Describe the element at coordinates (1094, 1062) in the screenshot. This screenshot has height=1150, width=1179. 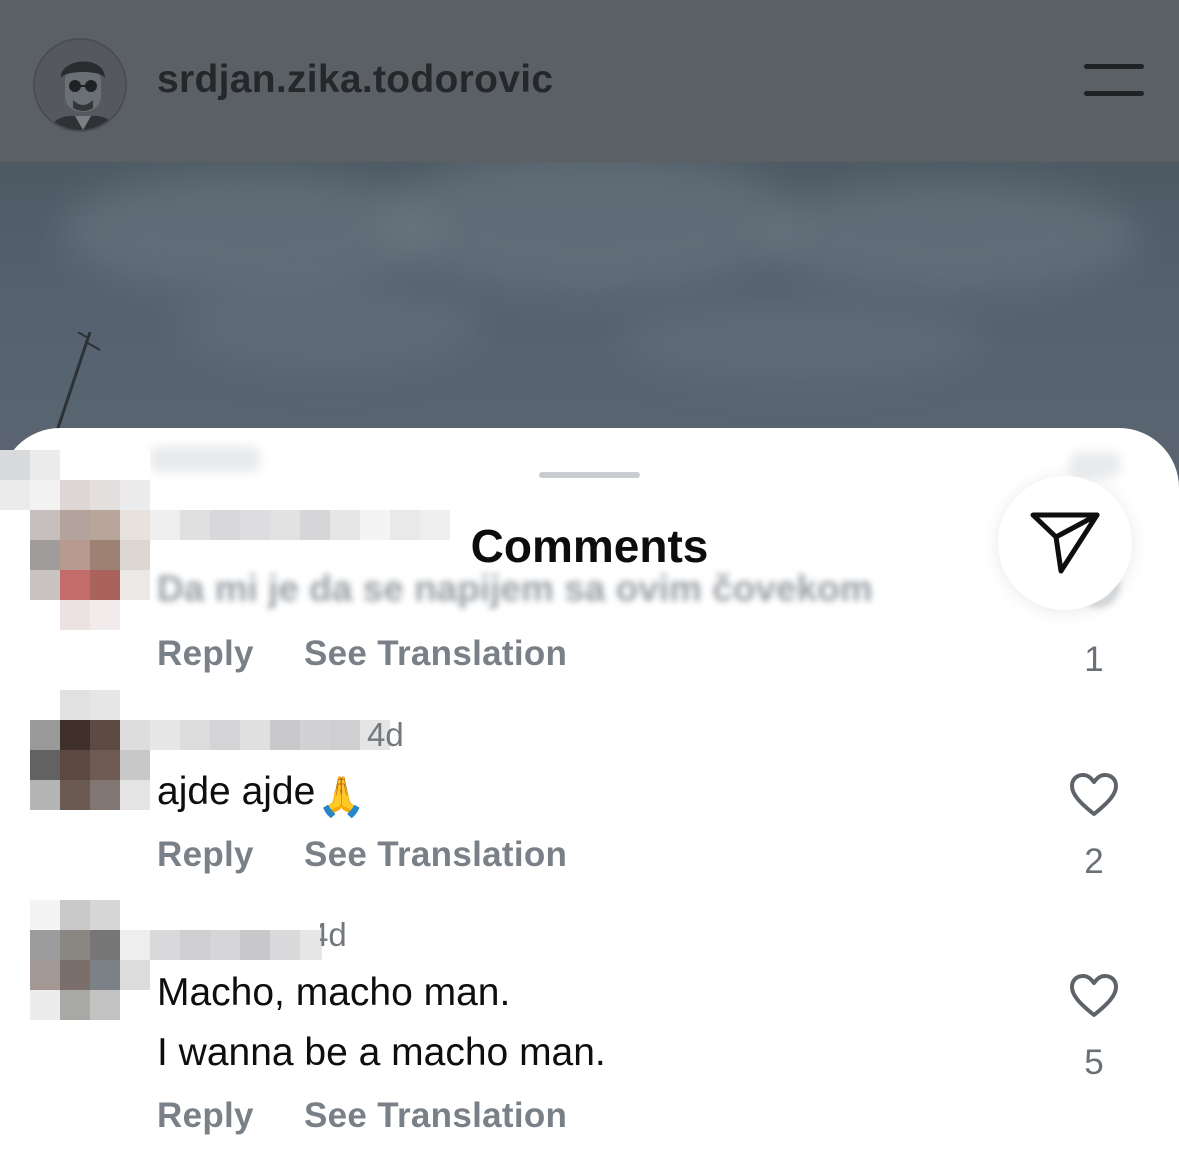
I see `like-count: 5` at that location.